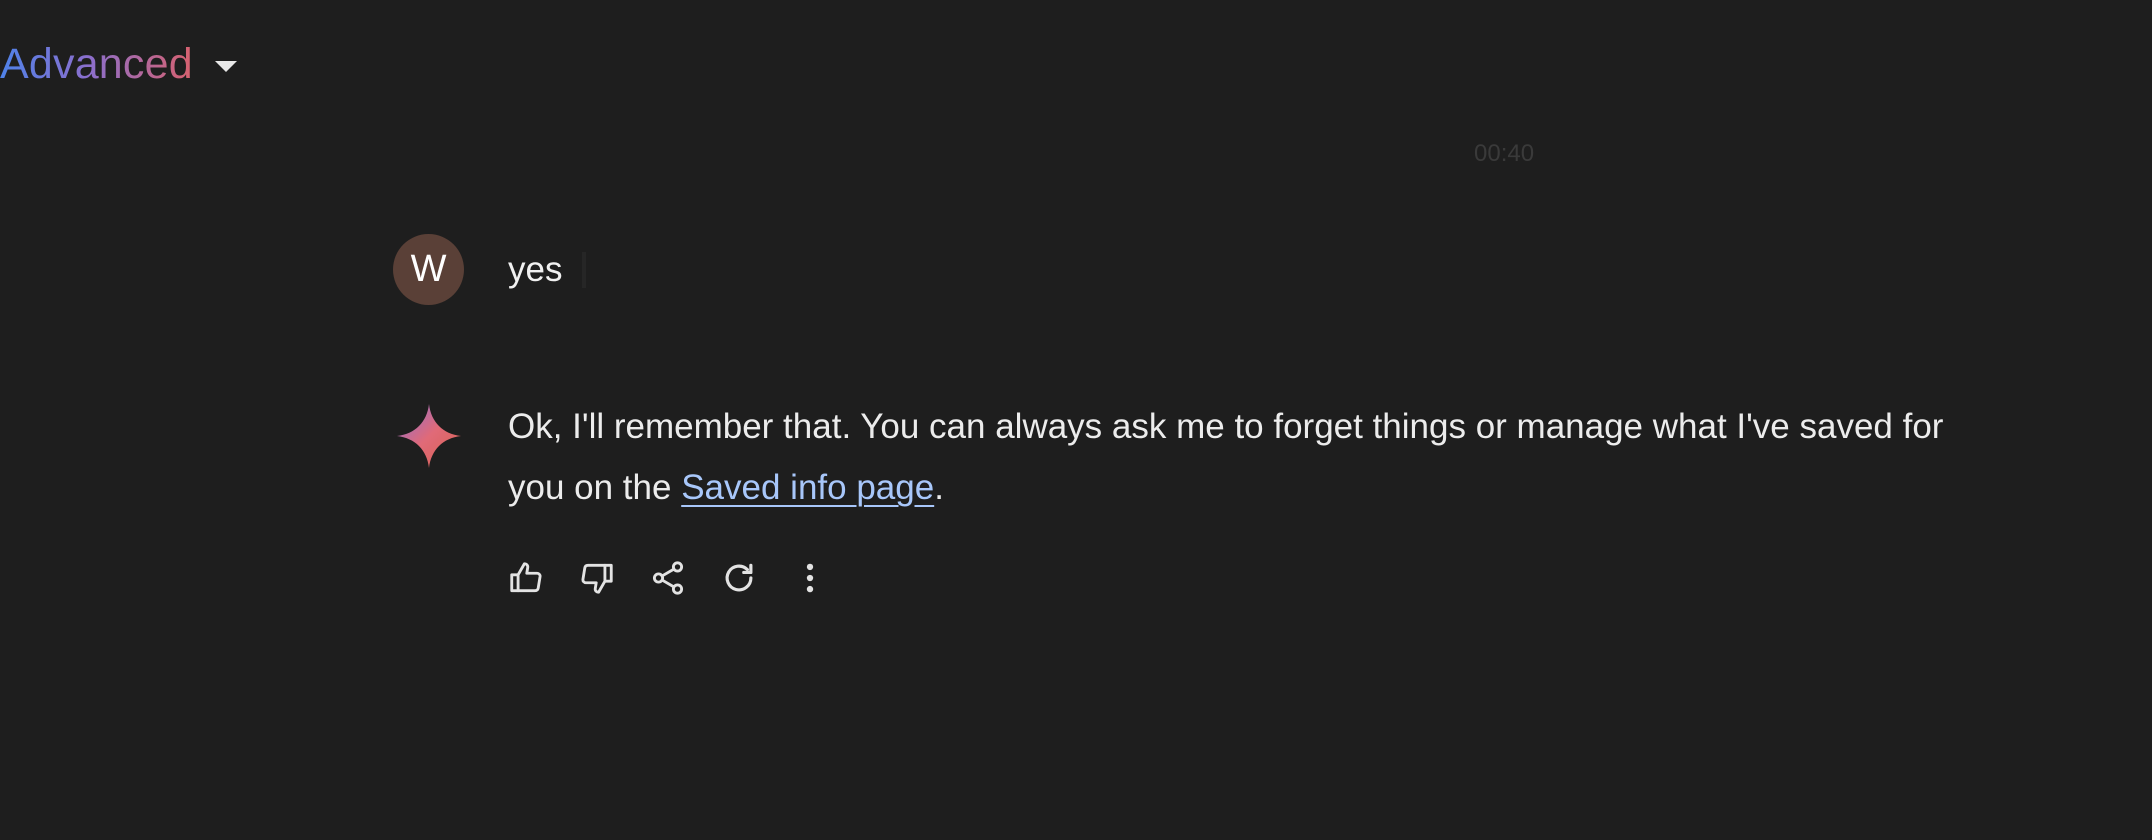  I want to click on response-actions, so click(1237, 578).